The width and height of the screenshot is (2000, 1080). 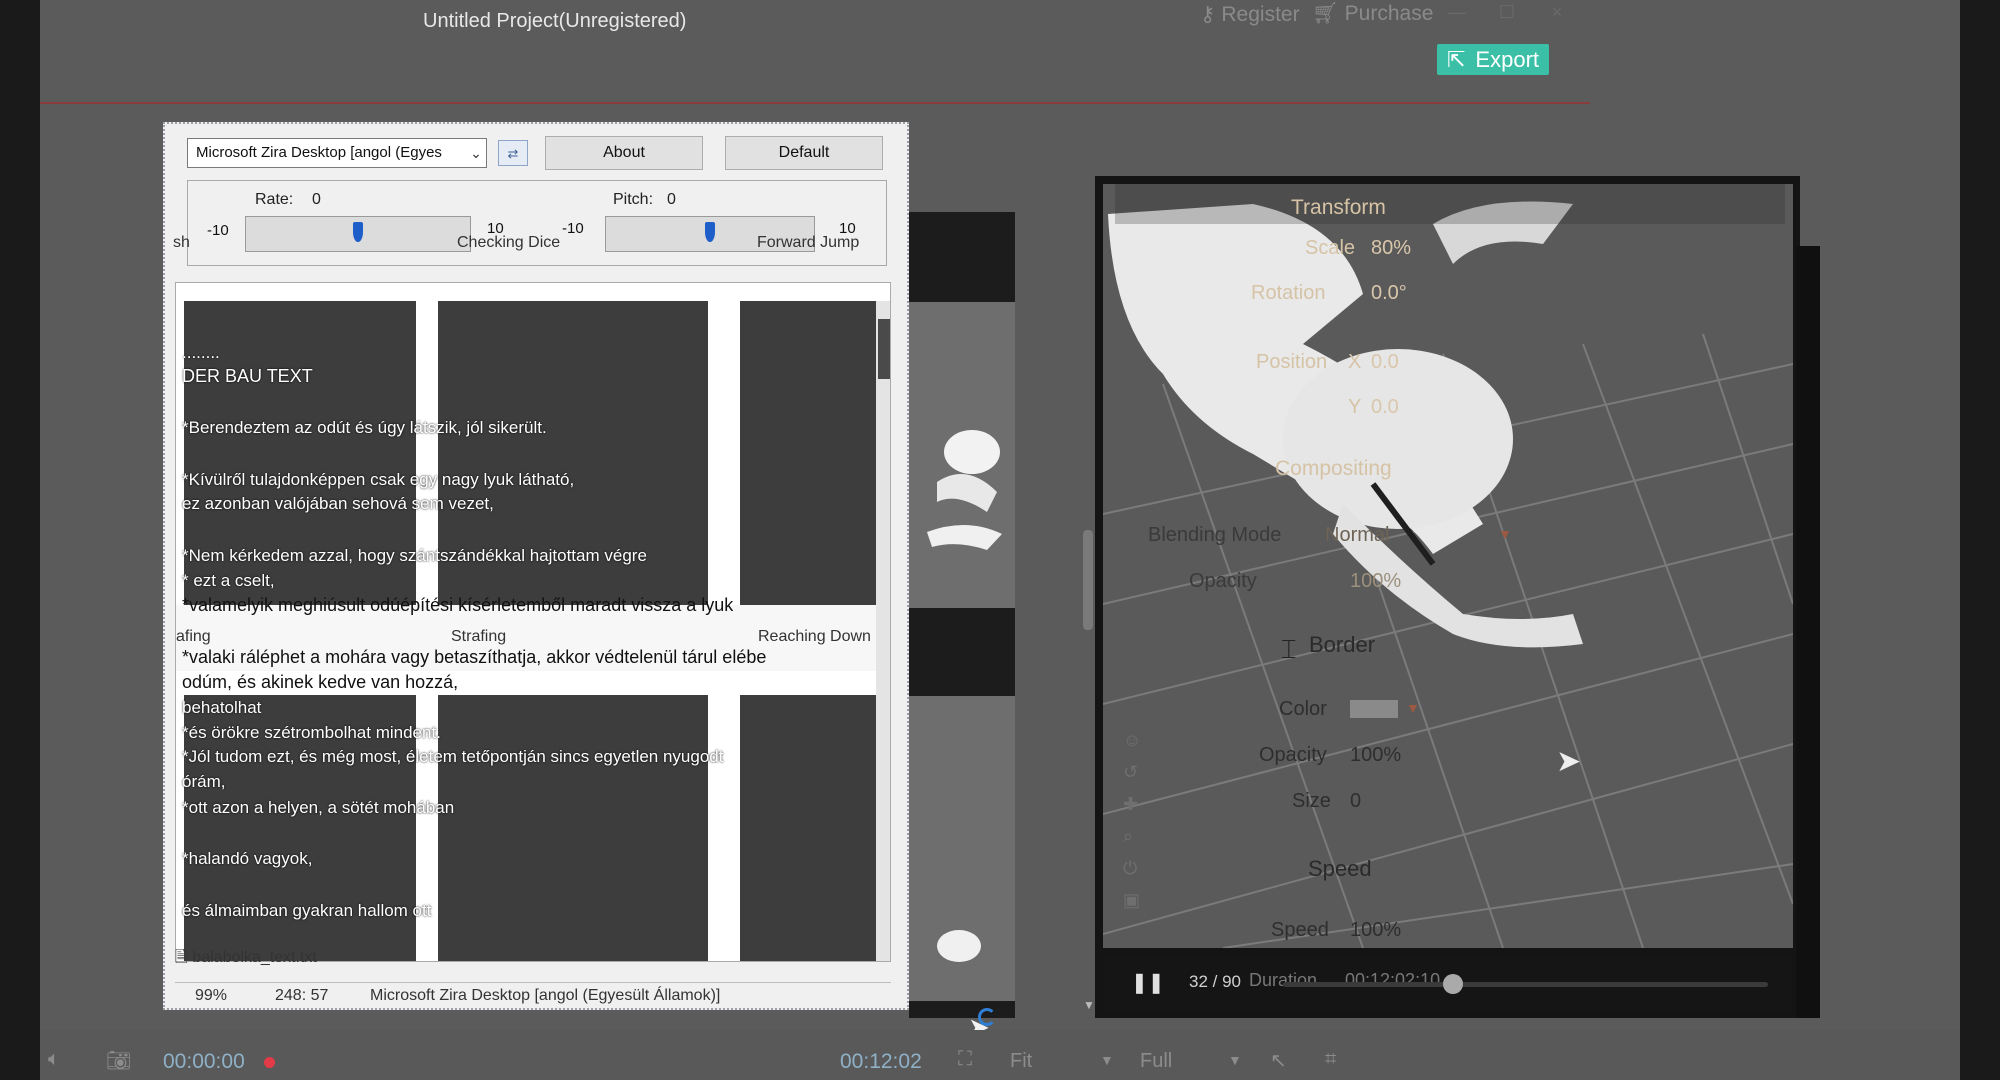 I want to click on key-icon: ⚷, so click(x=1208, y=14).